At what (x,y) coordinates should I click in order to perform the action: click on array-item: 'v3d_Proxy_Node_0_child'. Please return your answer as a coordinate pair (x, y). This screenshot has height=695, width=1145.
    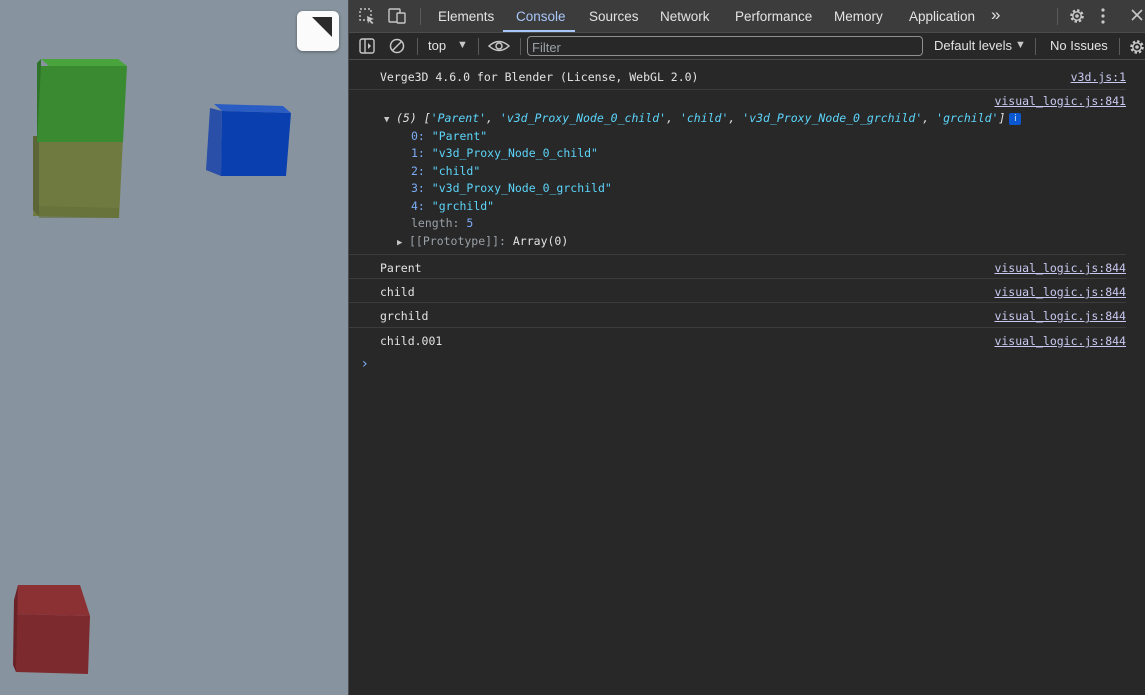
    Looking at the image, I should click on (583, 118).